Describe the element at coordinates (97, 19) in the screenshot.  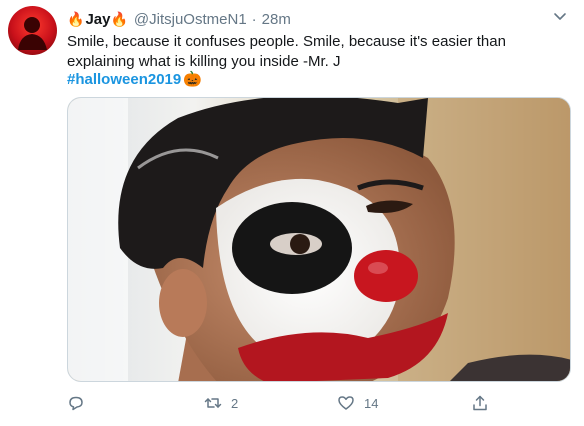
I see `author-name: Jay` at that location.